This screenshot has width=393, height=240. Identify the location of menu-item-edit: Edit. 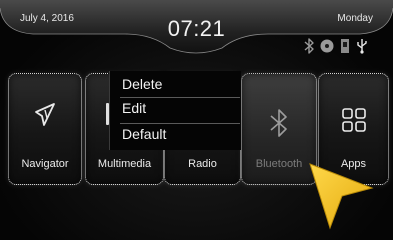
(134, 108).